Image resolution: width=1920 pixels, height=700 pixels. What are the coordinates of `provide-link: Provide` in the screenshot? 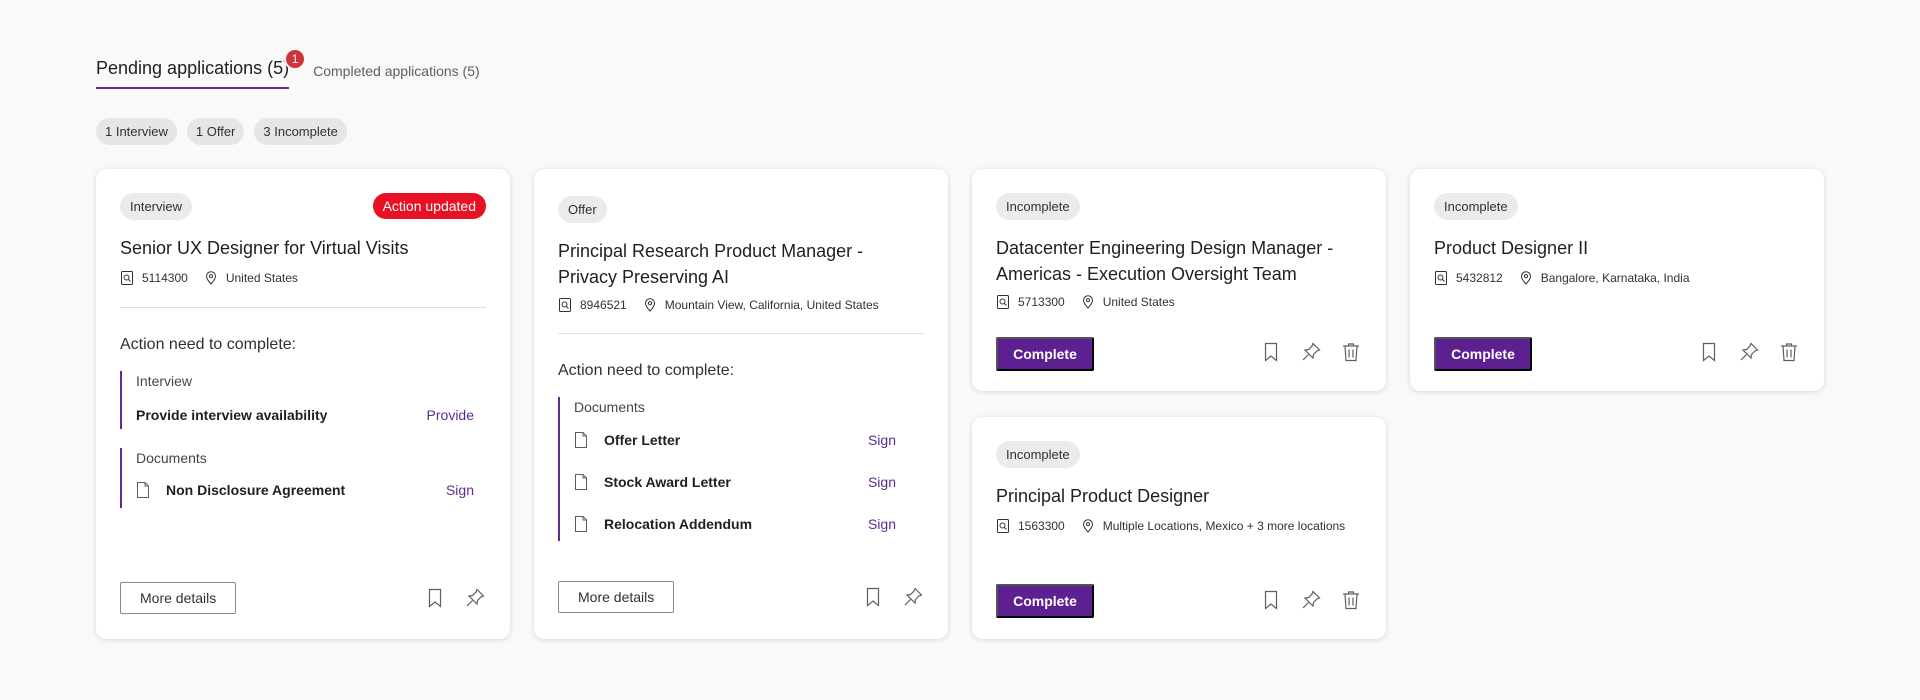 It's located at (450, 415).